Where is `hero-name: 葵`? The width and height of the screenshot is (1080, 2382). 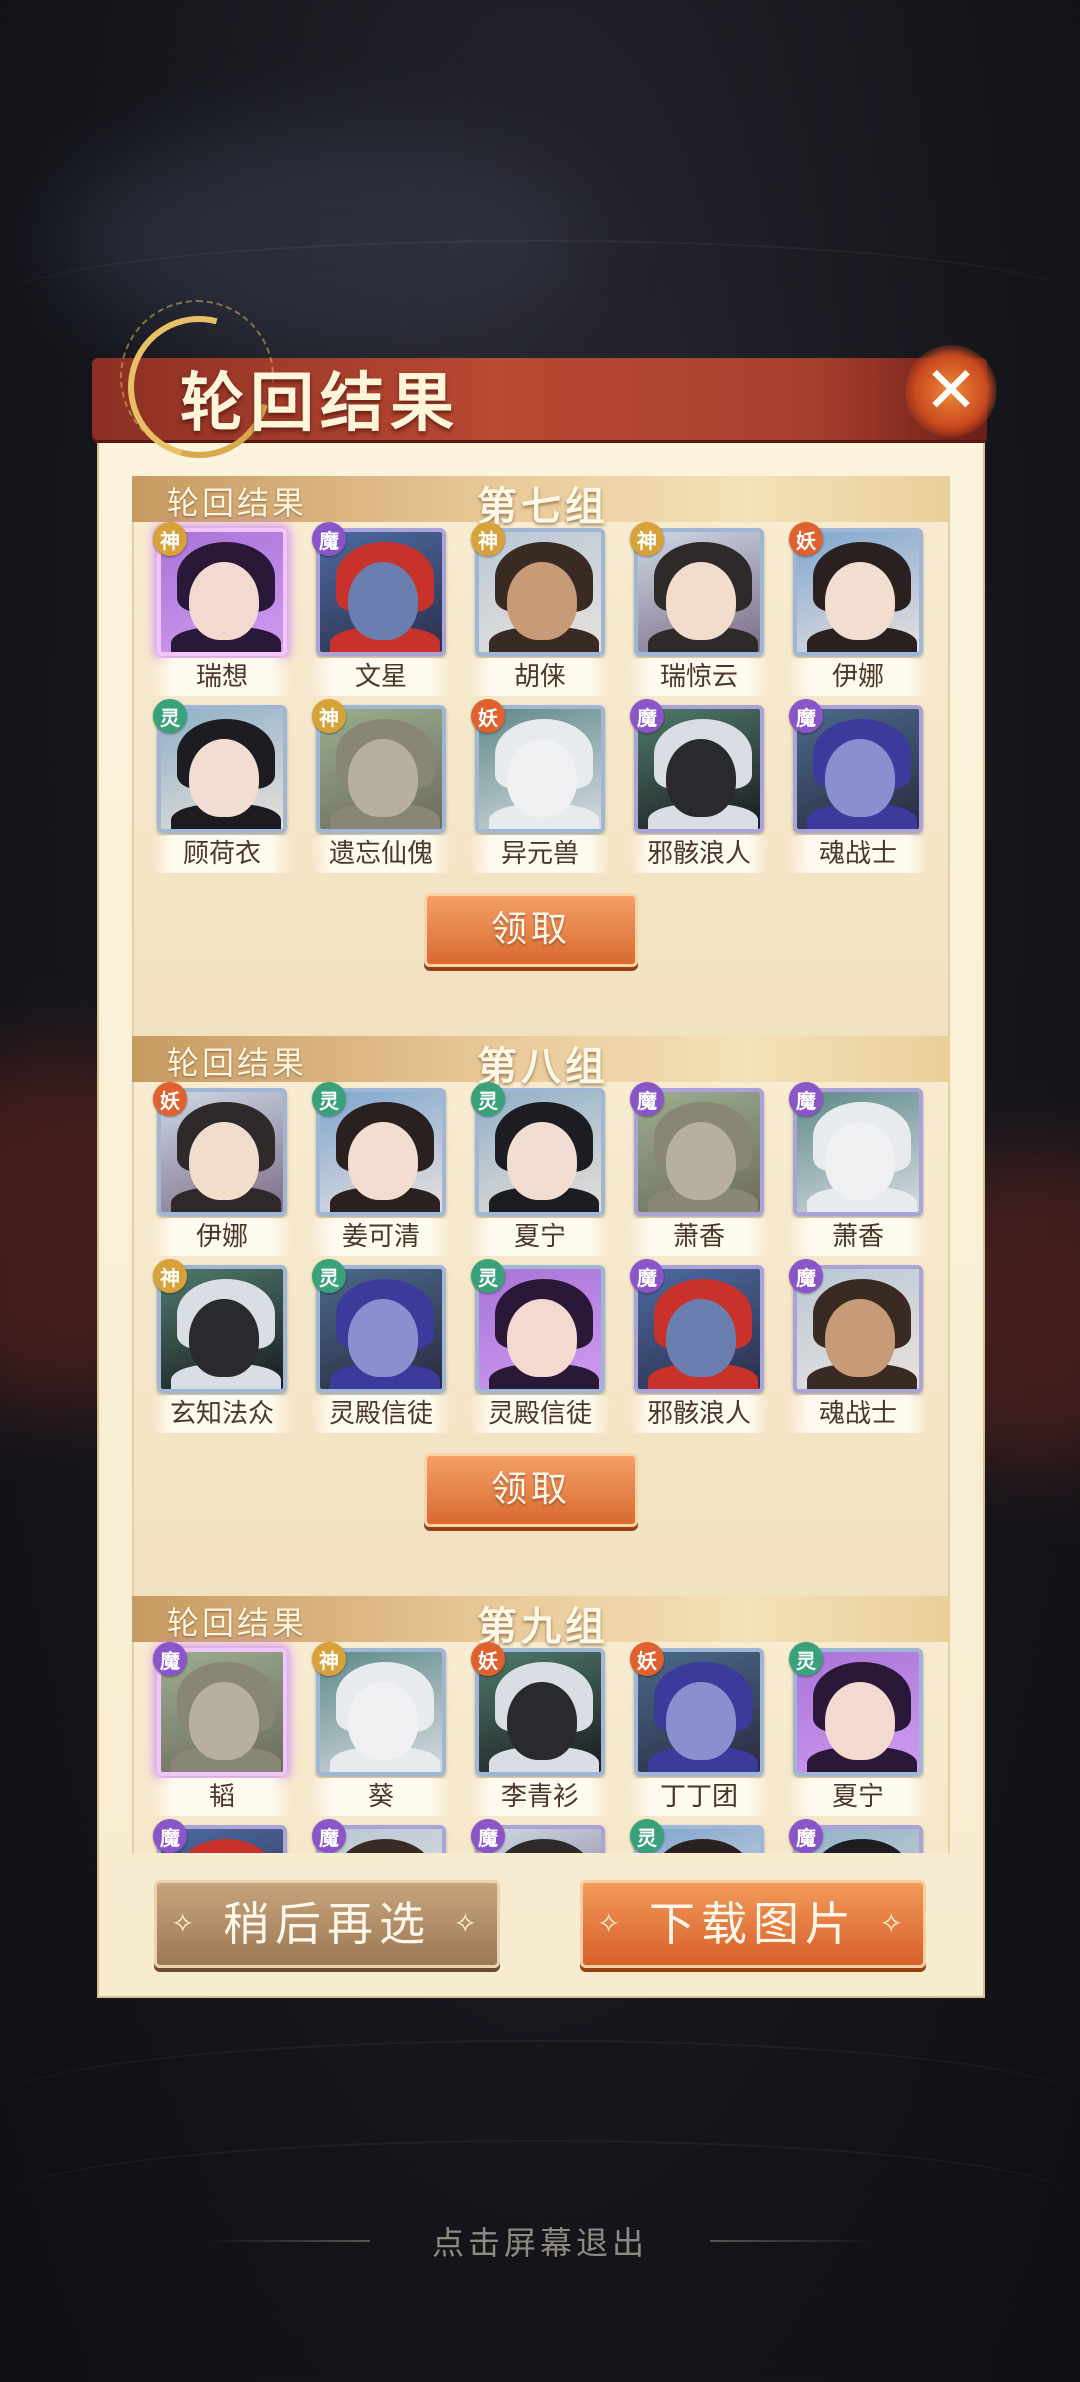
hero-name: 葵 is located at coordinates (381, 1797).